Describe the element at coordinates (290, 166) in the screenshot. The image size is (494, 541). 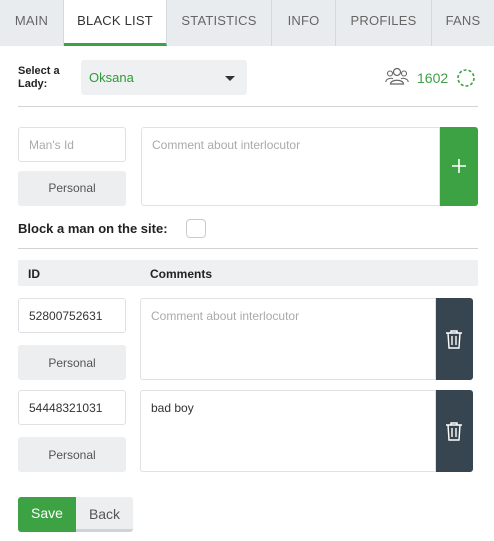
I see `comment-textarea: Comment about interlocutor` at that location.